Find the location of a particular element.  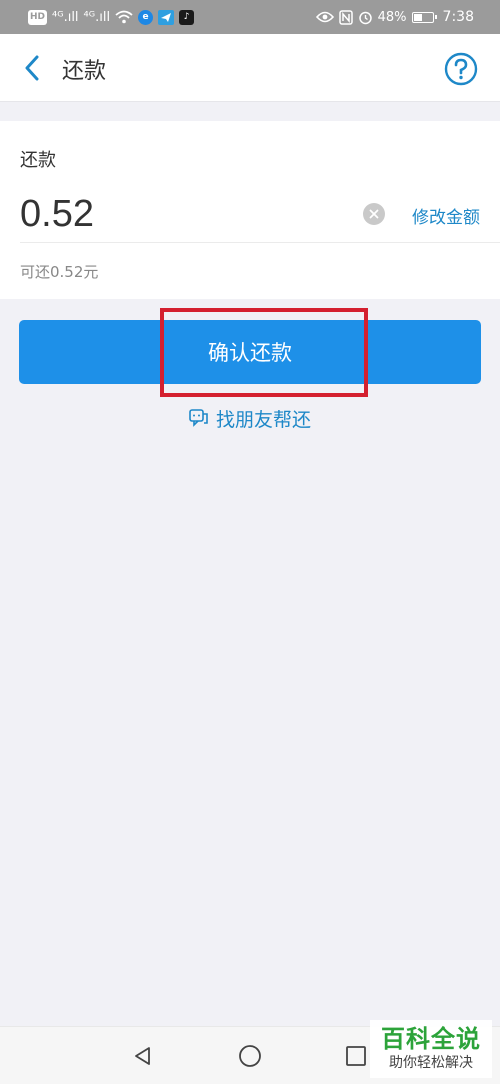

close-icon is located at coordinates (374, 214).